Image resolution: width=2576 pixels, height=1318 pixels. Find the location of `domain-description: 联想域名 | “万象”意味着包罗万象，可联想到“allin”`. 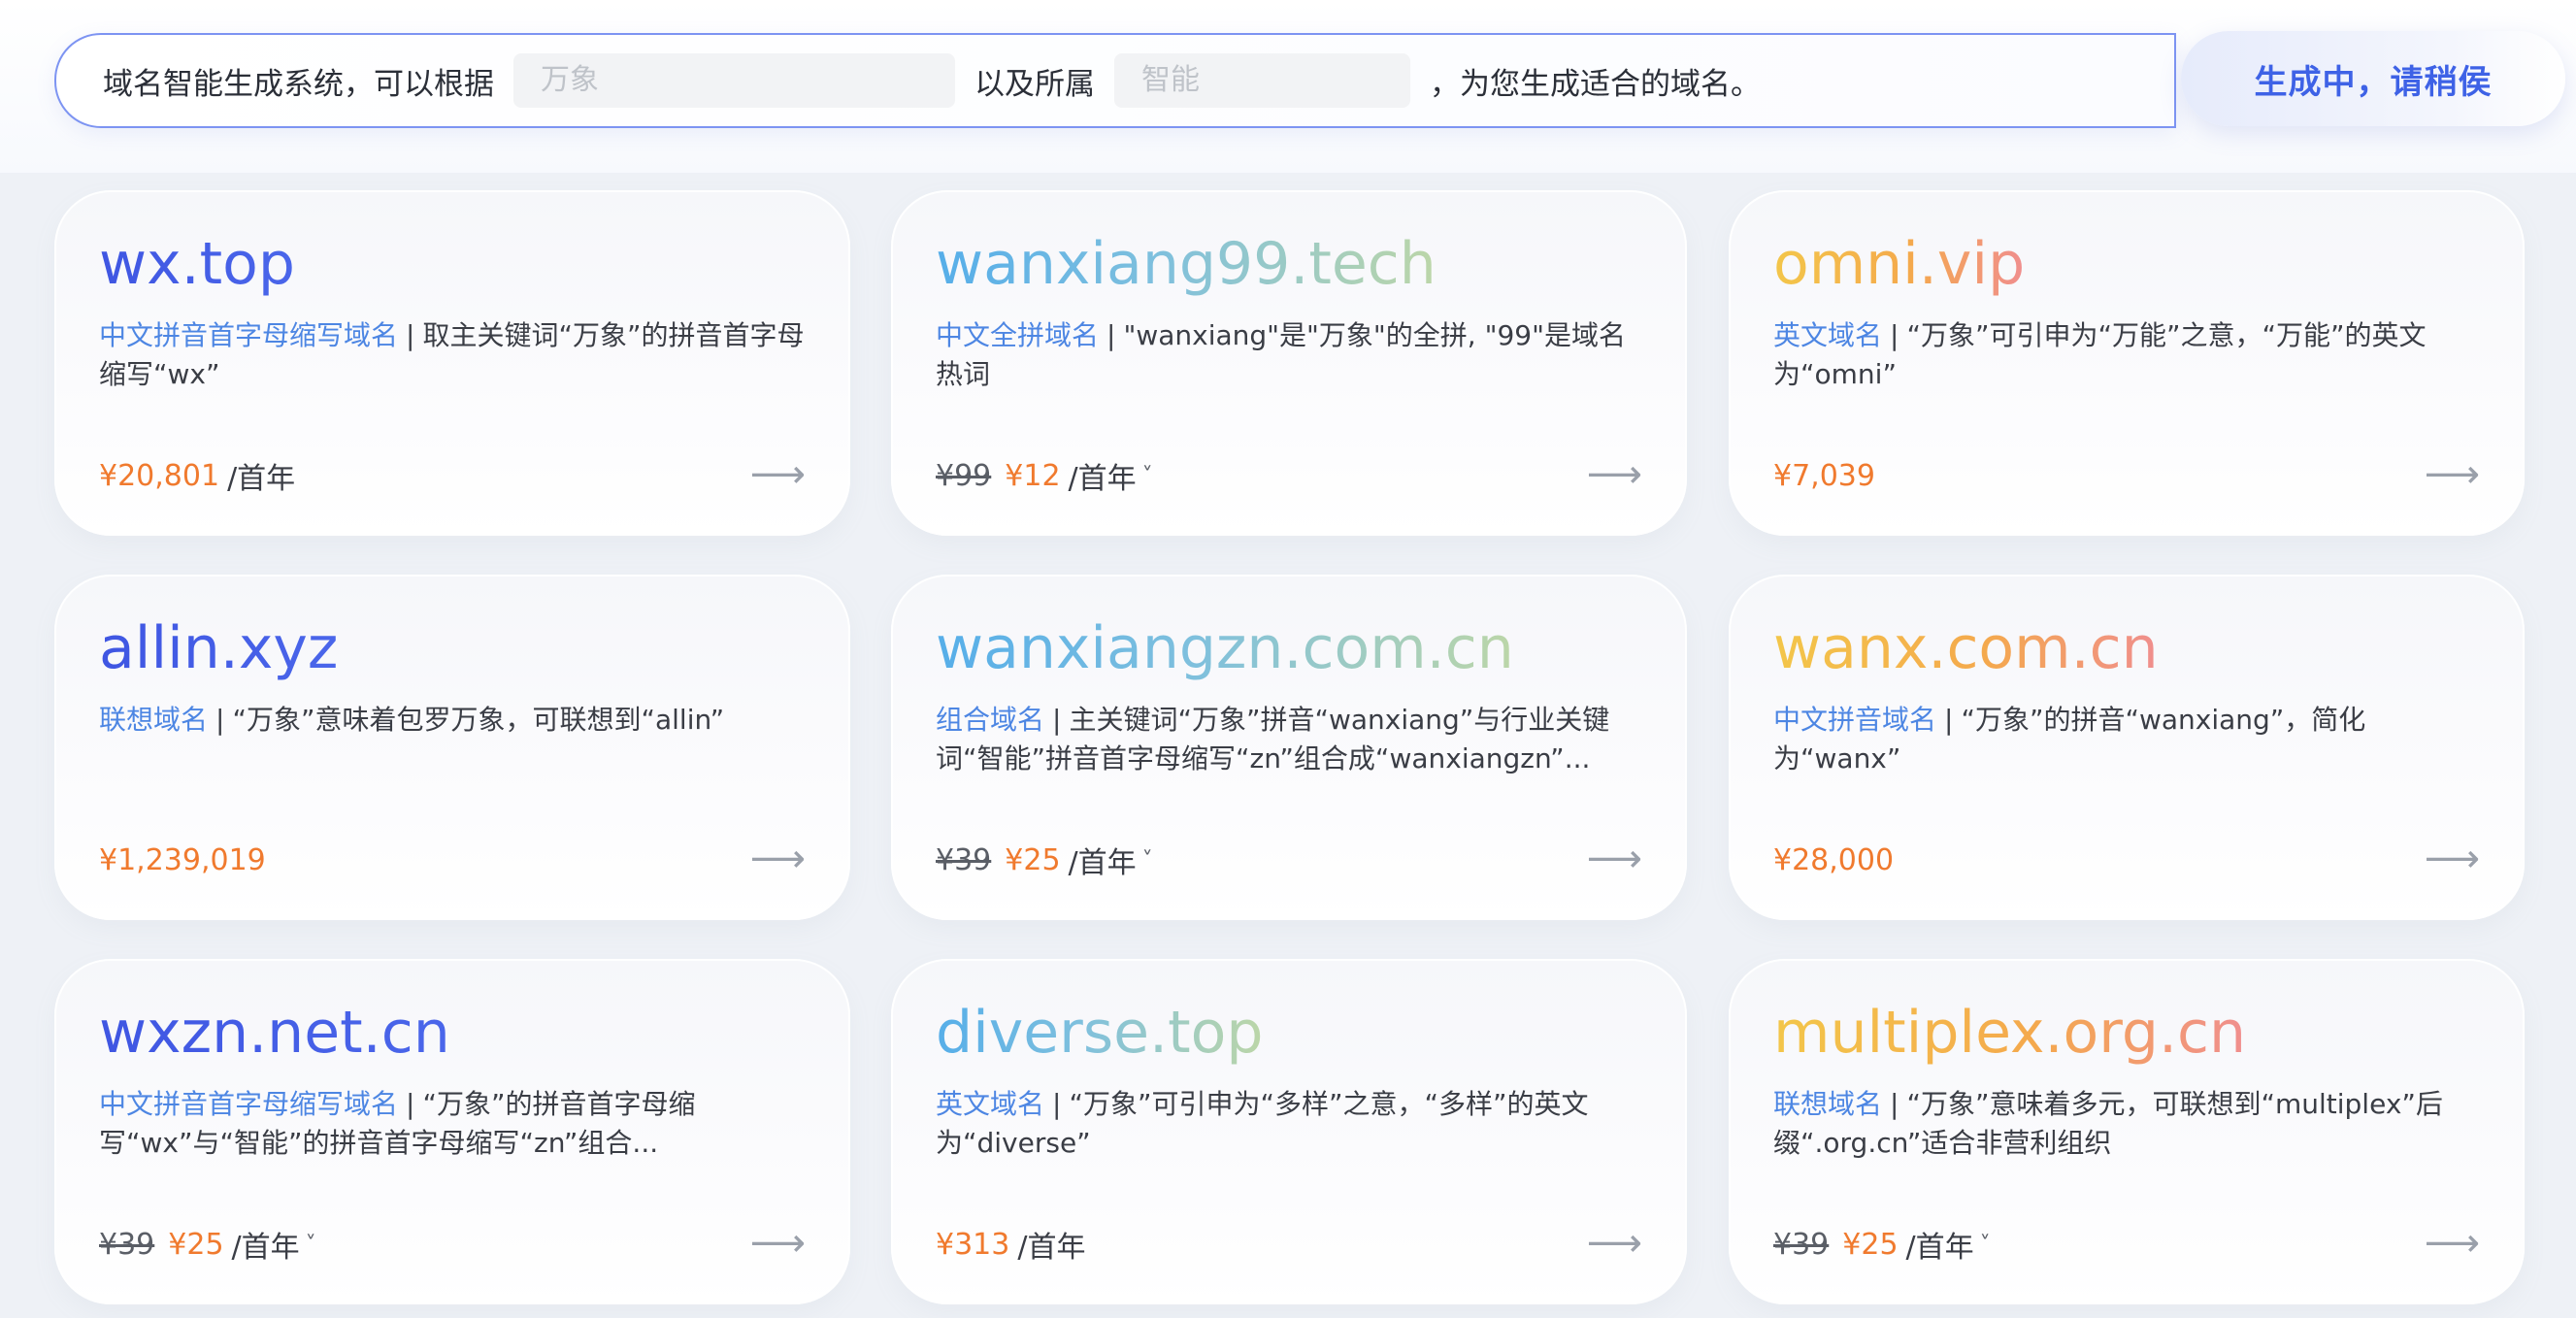

domain-description: 联想域名 | “万象”意味着包罗万象，可联想到“allin” is located at coordinates (454, 720).